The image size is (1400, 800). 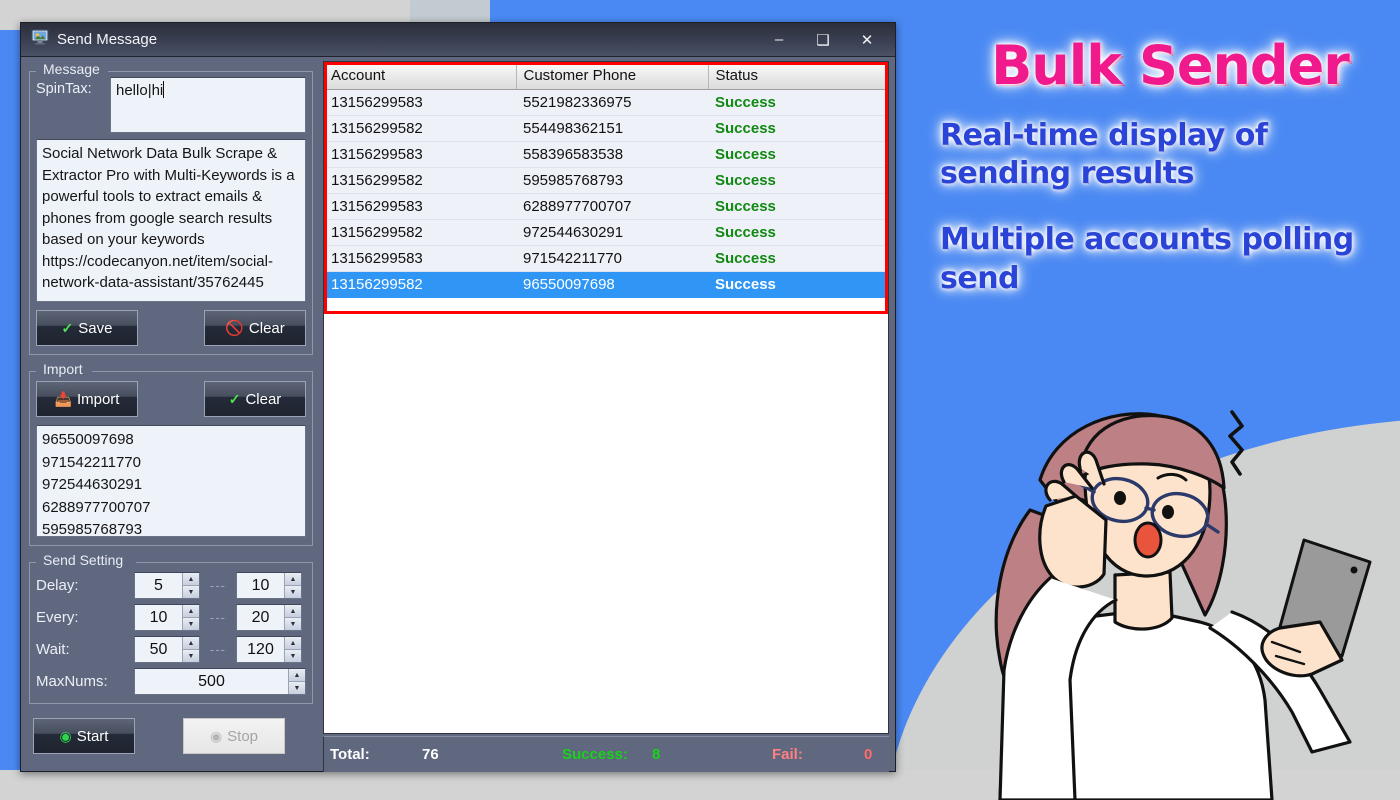 I want to click on ban-icon: 🚫, so click(x=234, y=328).